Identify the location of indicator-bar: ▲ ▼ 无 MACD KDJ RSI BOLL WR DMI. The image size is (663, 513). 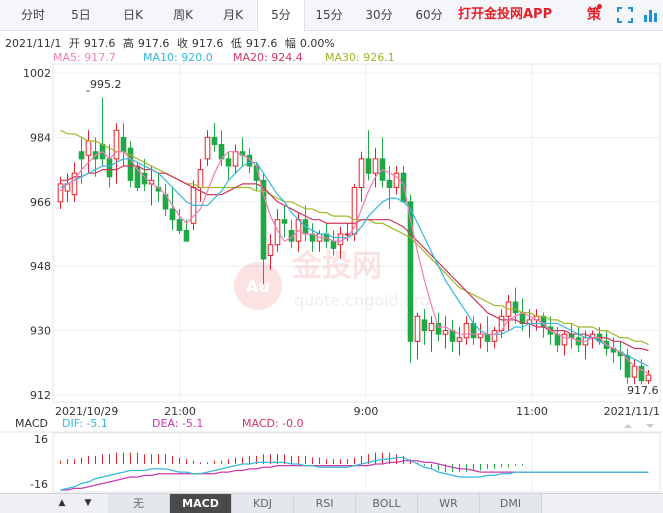
(331, 503).